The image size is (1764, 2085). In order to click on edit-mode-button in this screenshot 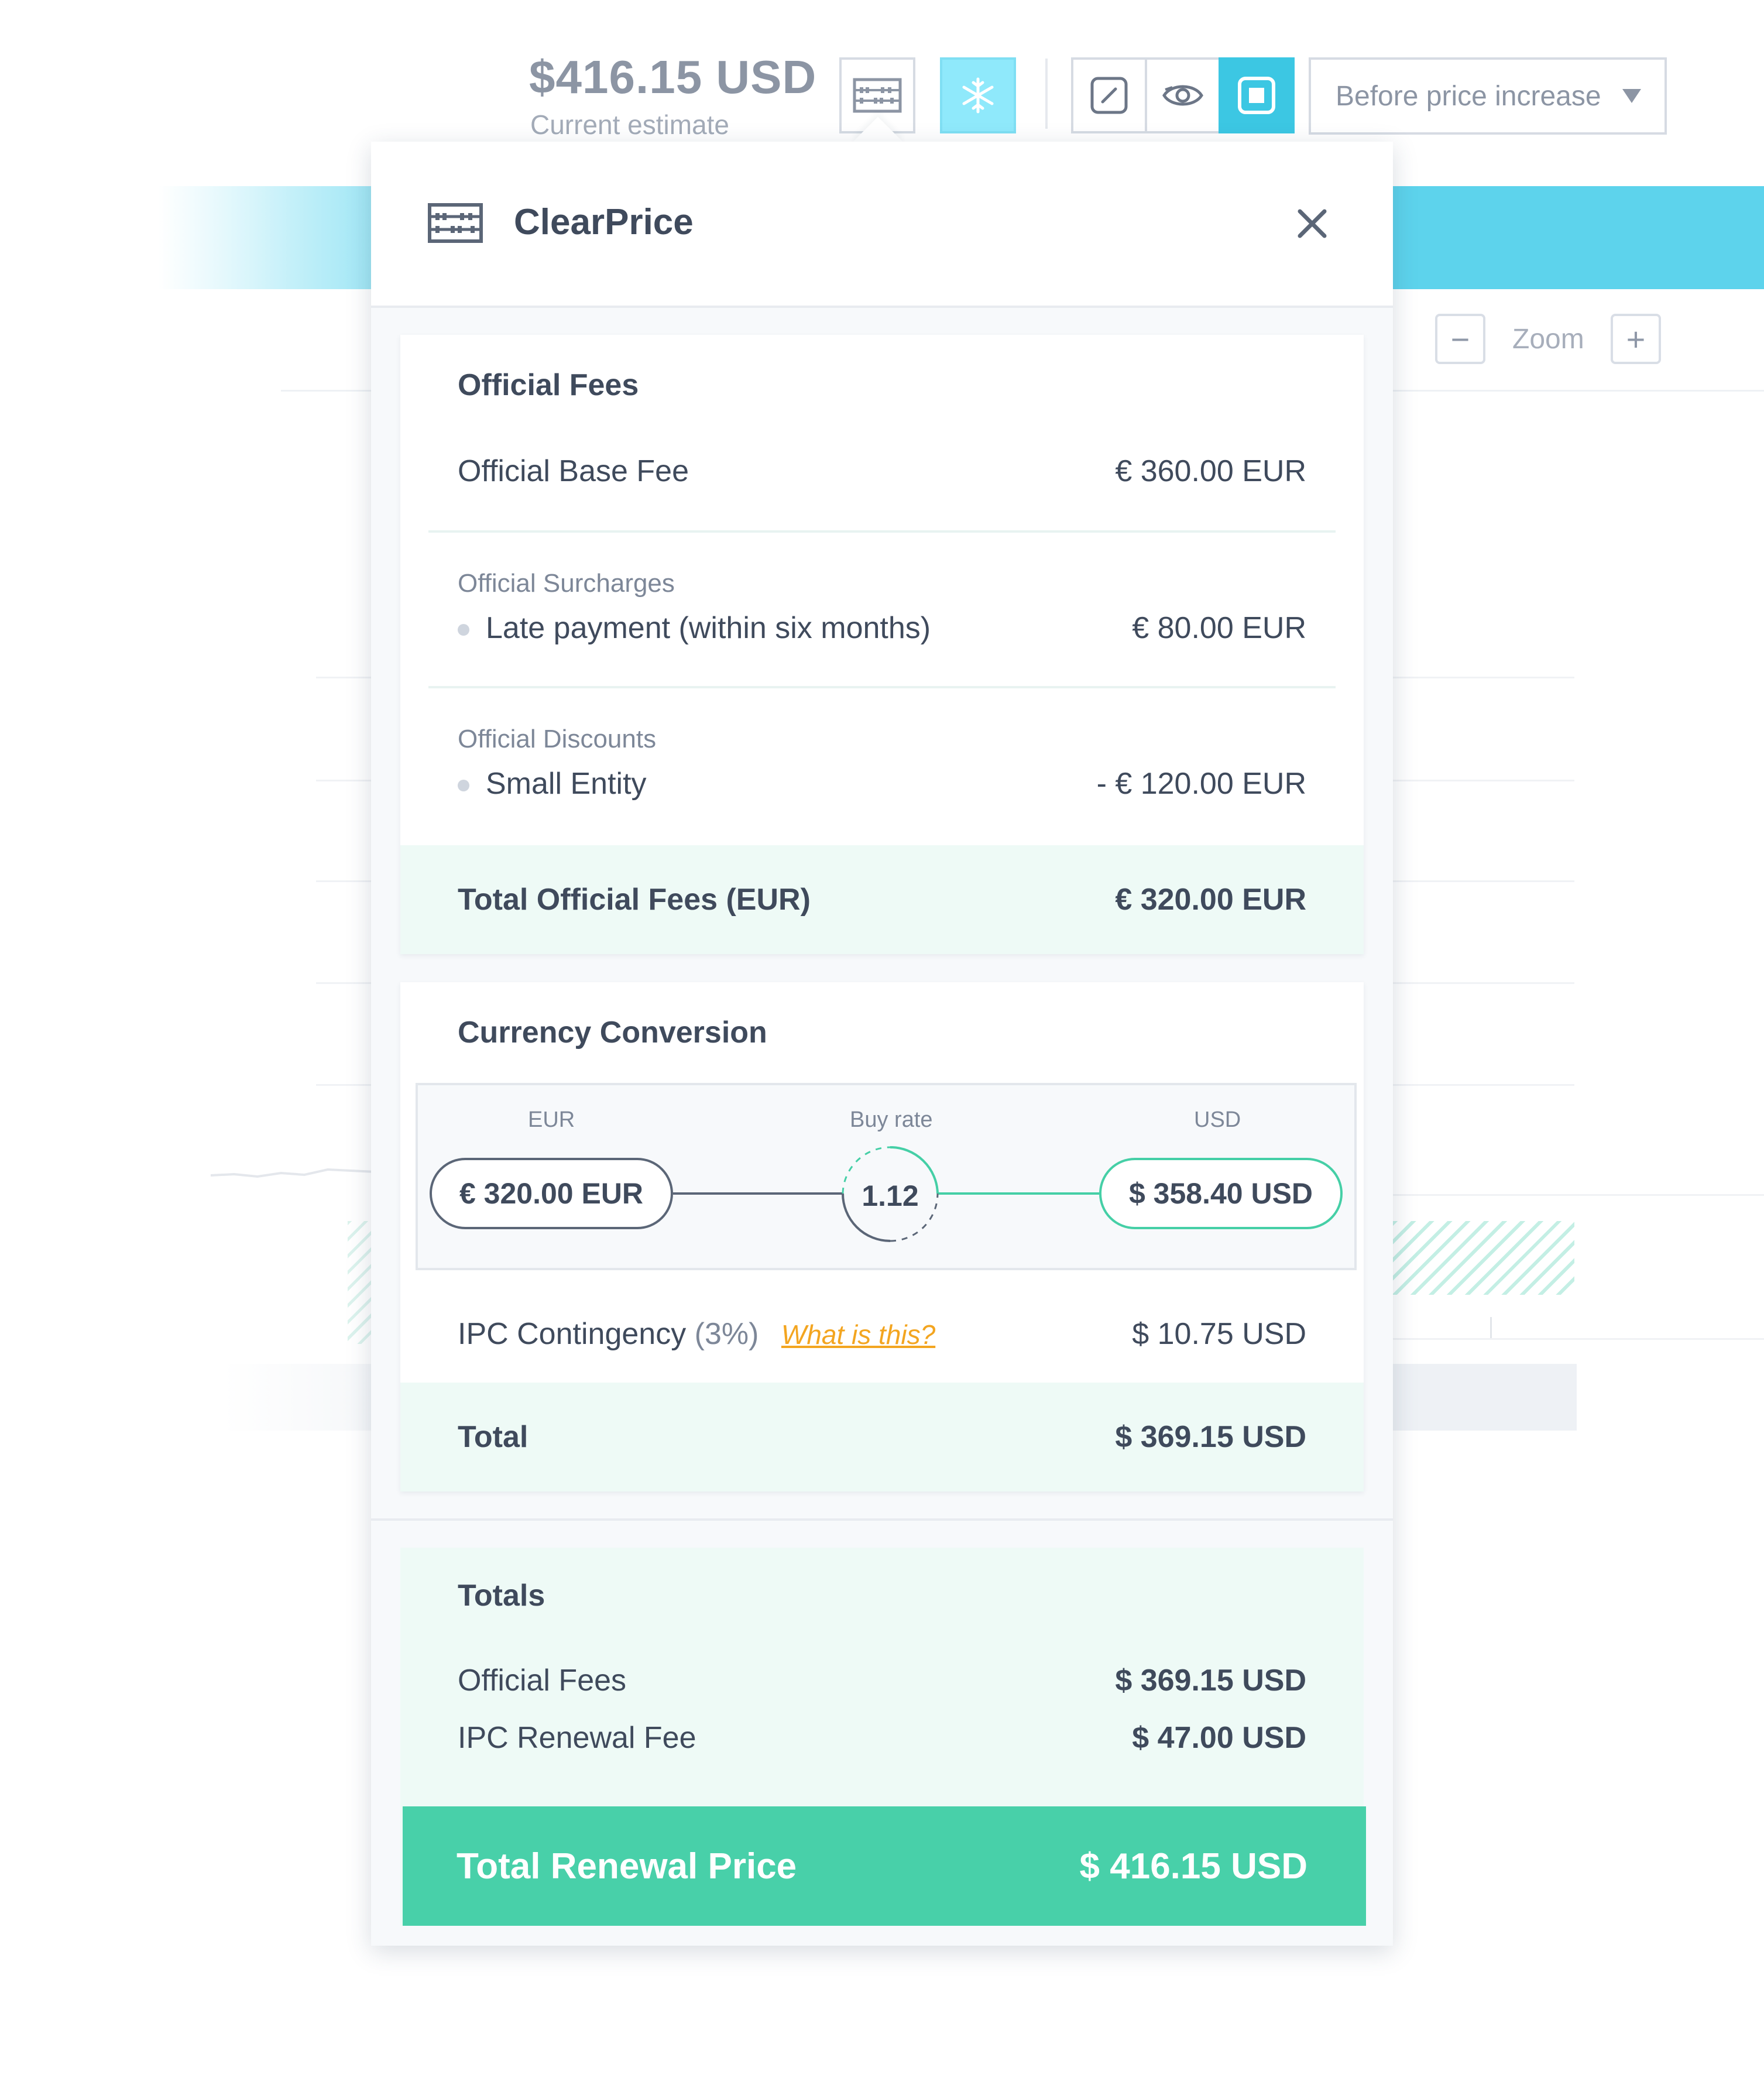, I will do `click(1109, 95)`.